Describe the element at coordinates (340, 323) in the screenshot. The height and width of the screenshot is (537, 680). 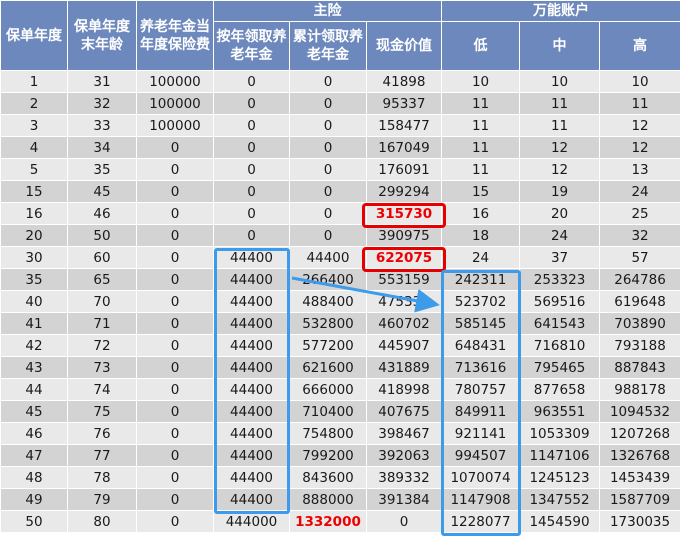
I see `table-row: 41 71 0 44400 532800 460702 585145 641543 703890` at that location.